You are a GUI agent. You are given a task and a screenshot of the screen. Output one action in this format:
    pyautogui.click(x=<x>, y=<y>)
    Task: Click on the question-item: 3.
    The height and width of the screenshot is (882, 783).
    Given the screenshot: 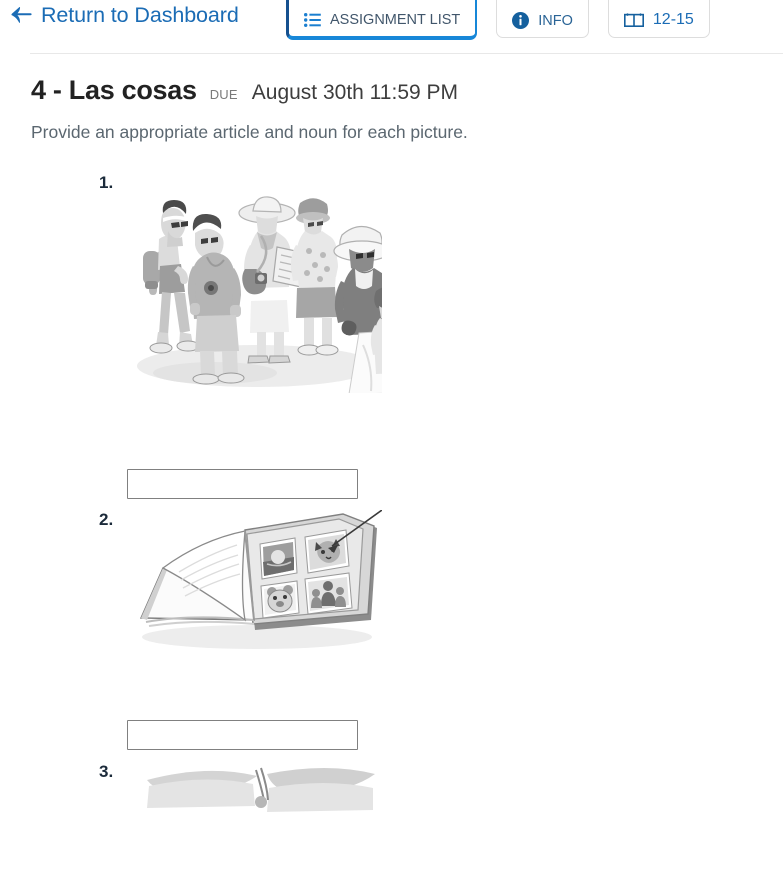 What is the action you would take?
    pyautogui.click(x=391, y=822)
    